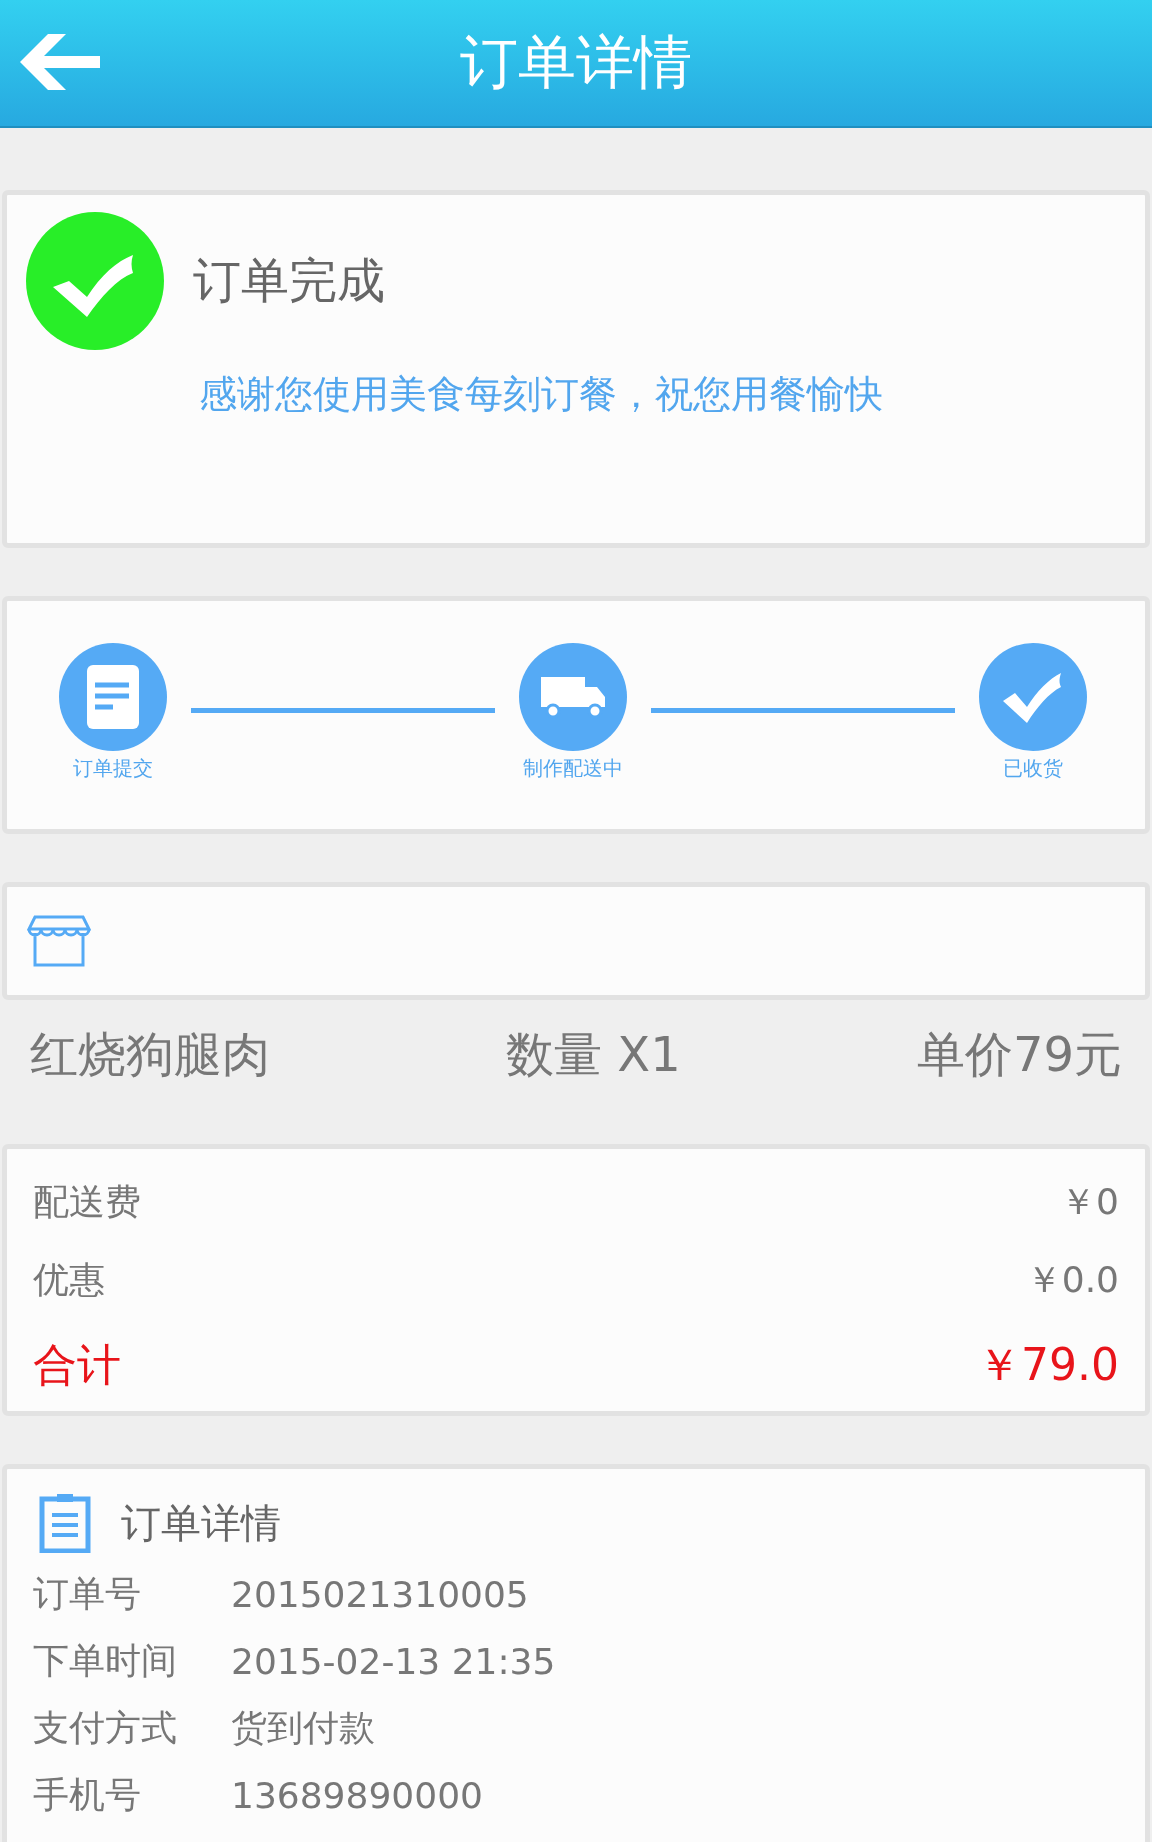 The height and width of the screenshot is (1842, 1152). What do you see at coordinates (77, 1364) in the screenshot?
I see `fee-label: 合计` at bounding box center [77, 1364].